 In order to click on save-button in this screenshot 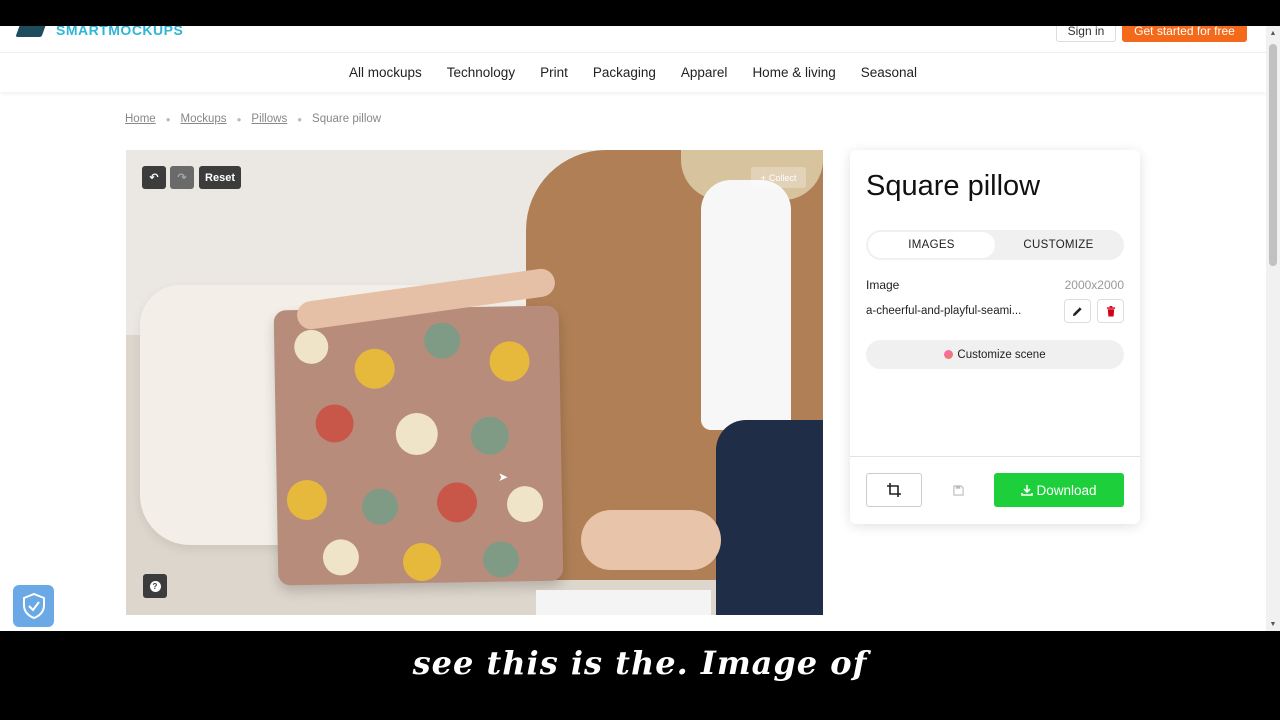, I will do `click(958, 490)`.